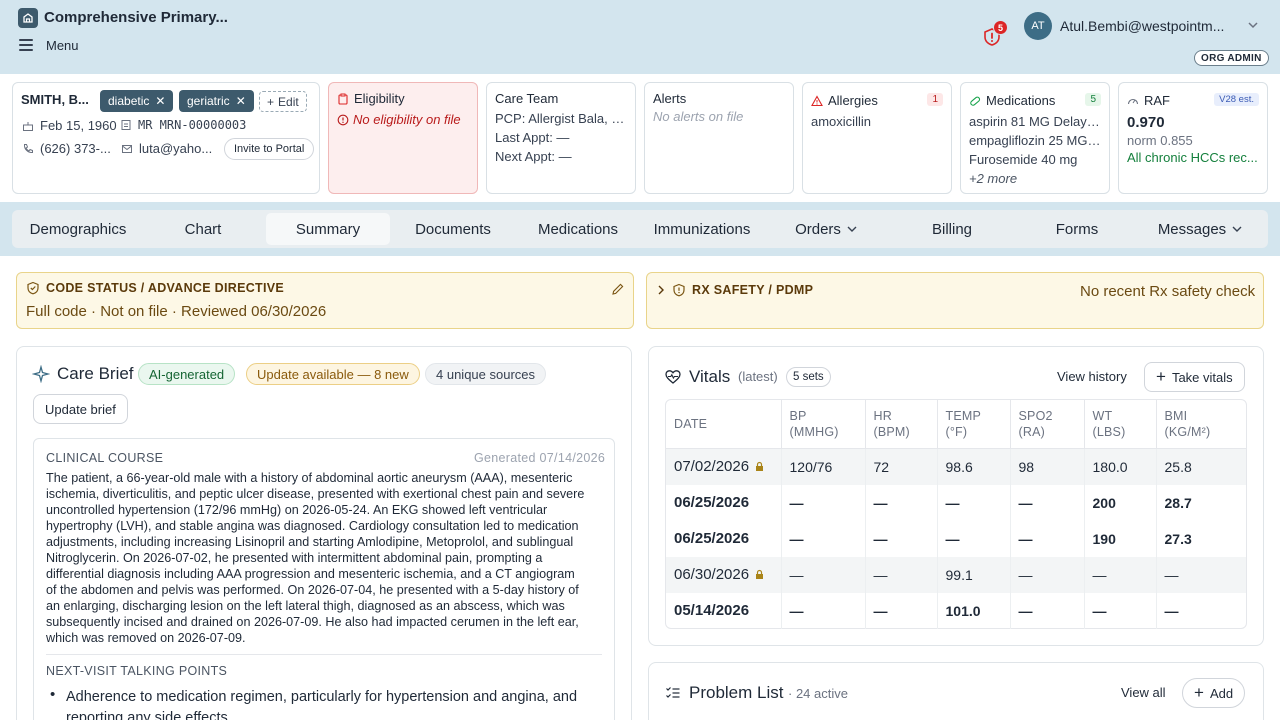 Image resolution: width=1280 pixels, height=720 pixels. Describe the element at coordinates (328, 229) in the screenshot. I see `tab-summary: Summary` at that location.